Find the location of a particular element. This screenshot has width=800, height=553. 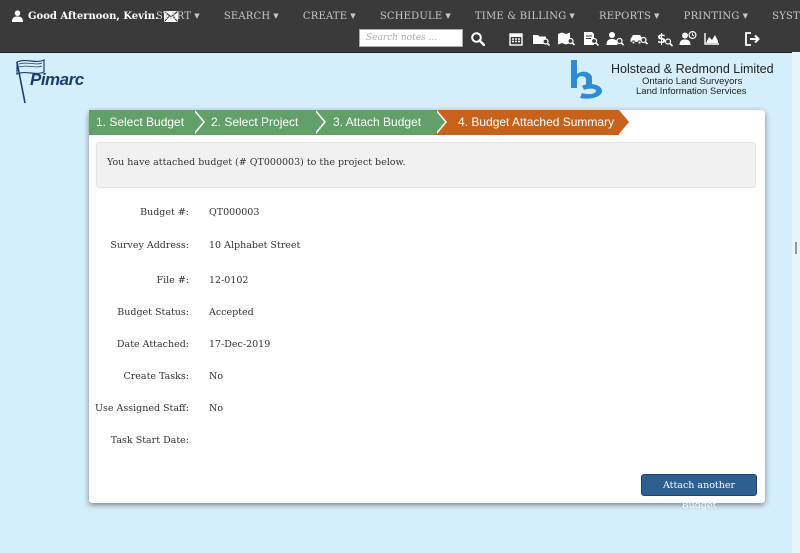

wizard-step-attach-budget: 3. Attach Budget is located at coordinates (380, 122).